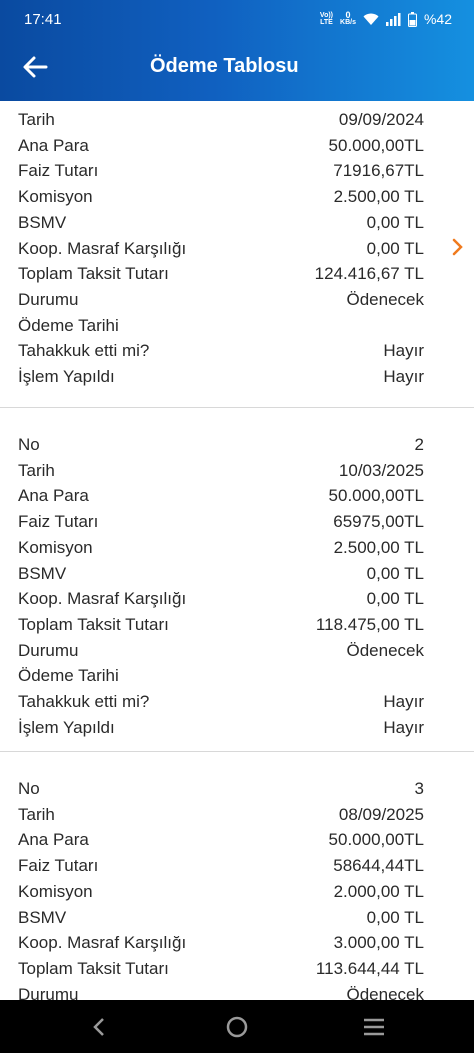 The height and width of the screenshot is (1053, 474). What do you see at coordinates (374, 1027) in the screenshot?
I see `nav-recents-icon` at bounding box center [374, 1027].